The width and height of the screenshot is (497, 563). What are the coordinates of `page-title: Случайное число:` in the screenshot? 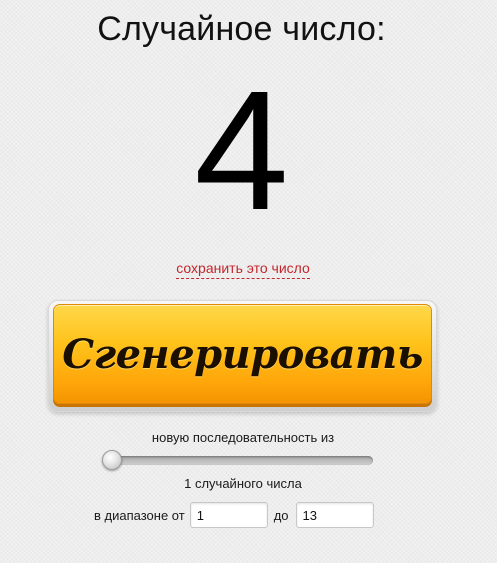 It's located at (241, 29).